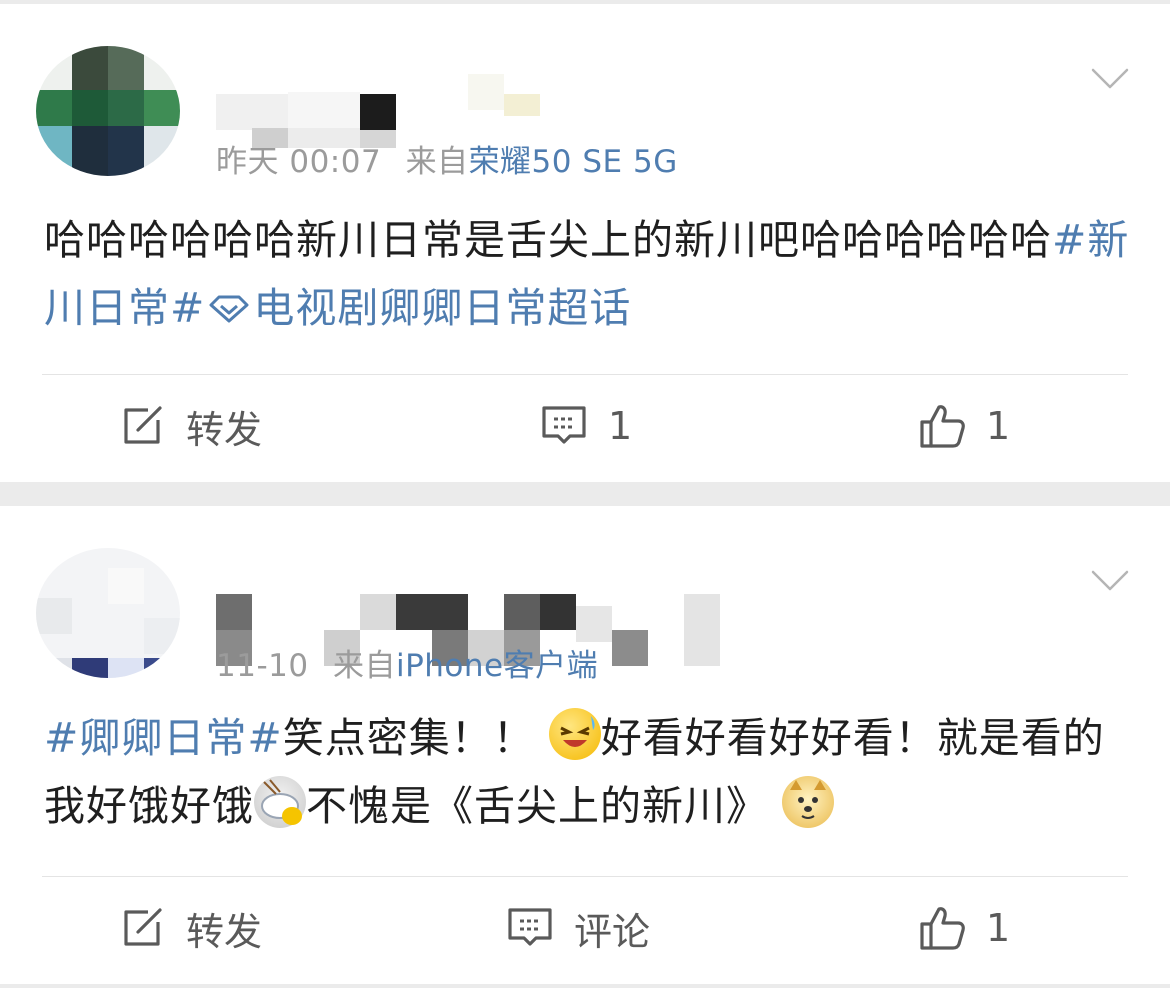  Describe the element at coordinates (163, 738) in the screenshot. I see `hashtag-link: #卿卿日常#` at that location.